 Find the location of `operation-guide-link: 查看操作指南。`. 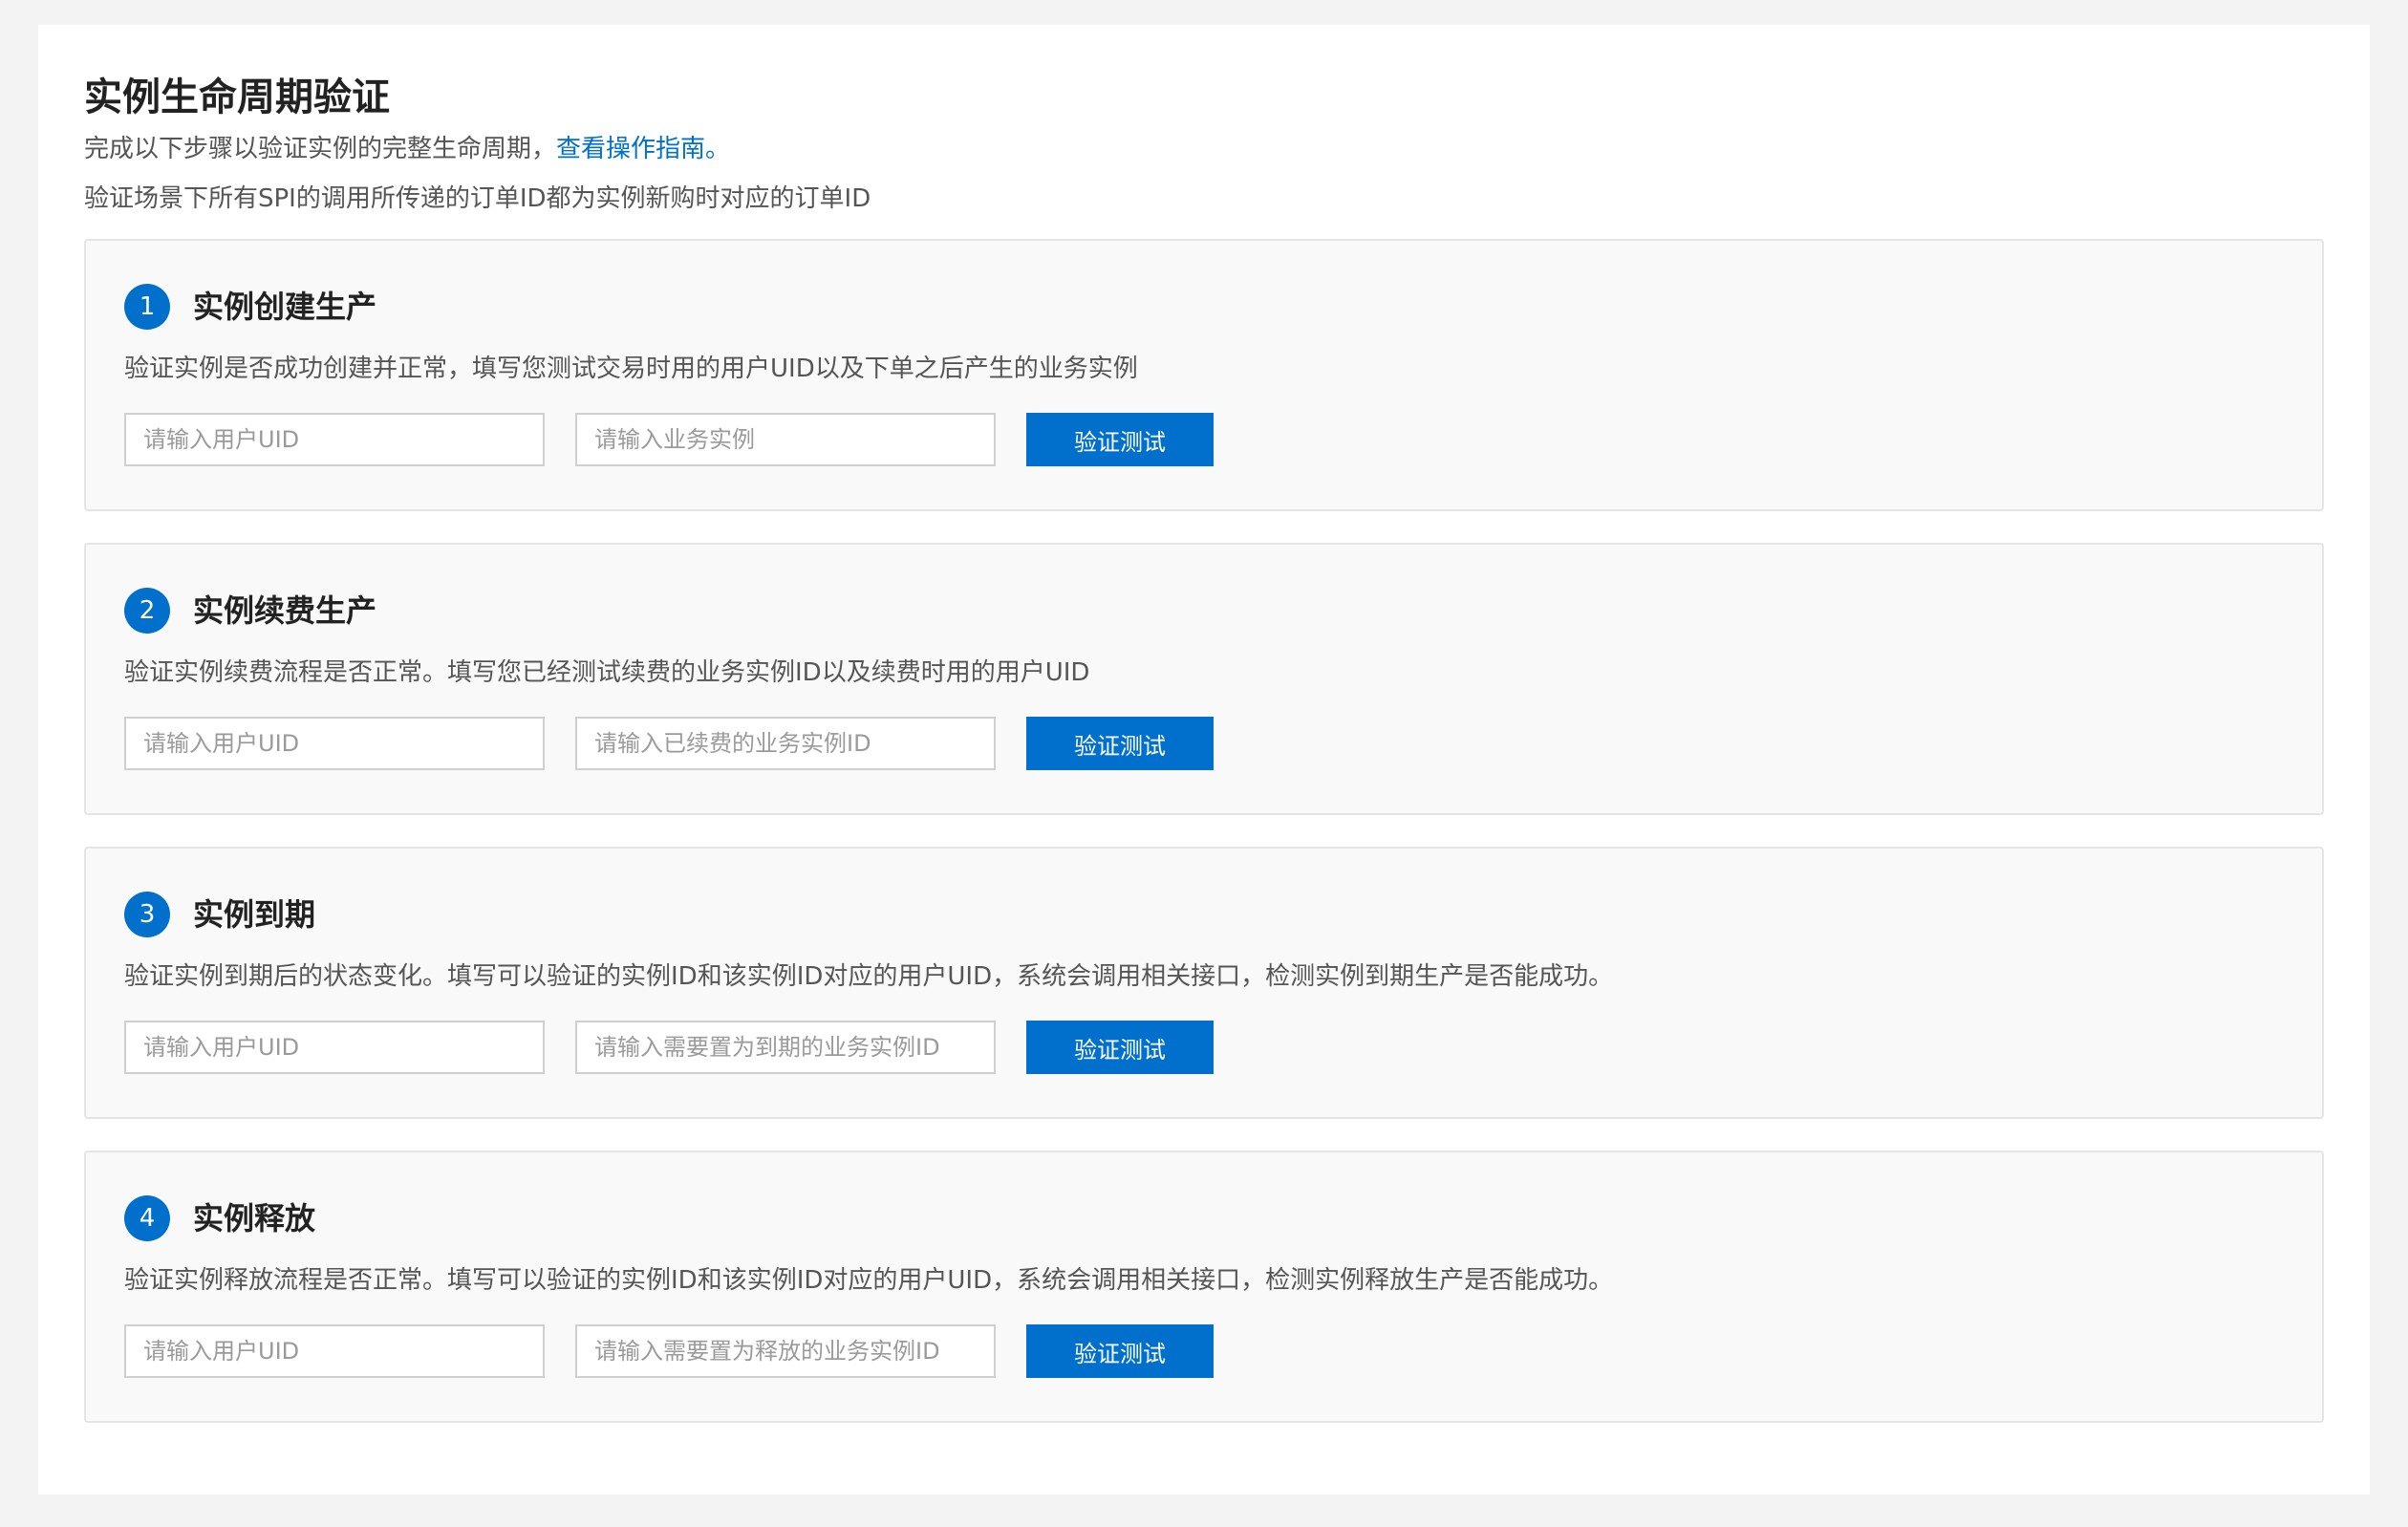

operation-guide-link: 查看操作指南。 is located at coordinates (643, 149).